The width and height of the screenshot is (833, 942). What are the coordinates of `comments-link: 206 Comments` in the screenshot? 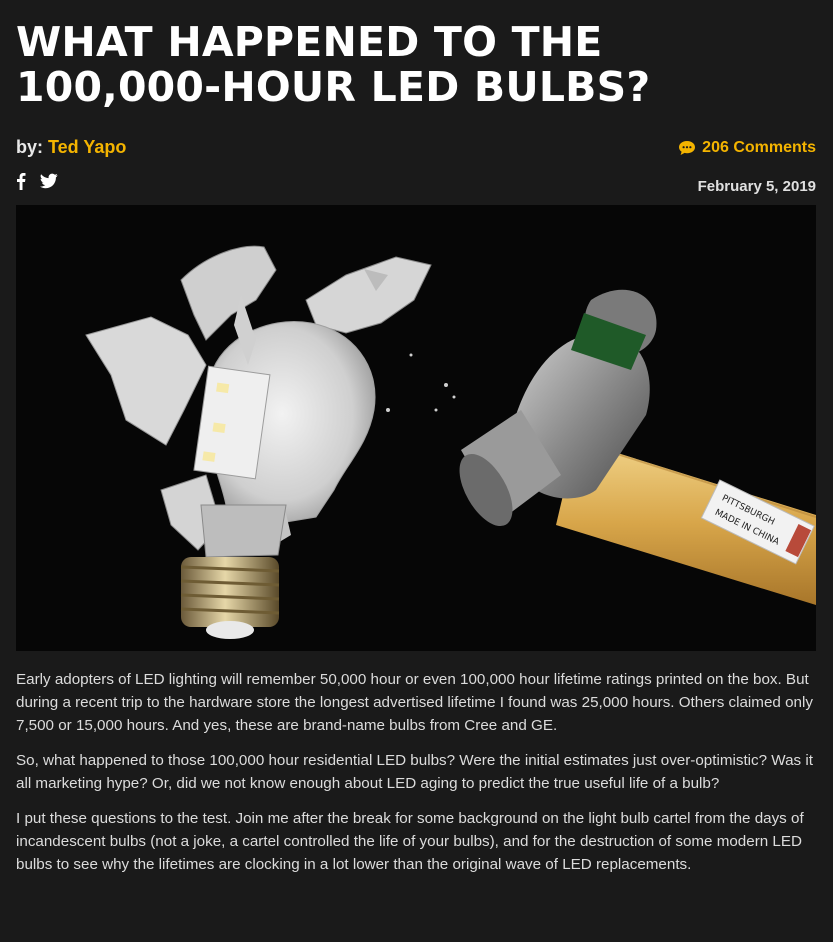 It's located at (747, 148).